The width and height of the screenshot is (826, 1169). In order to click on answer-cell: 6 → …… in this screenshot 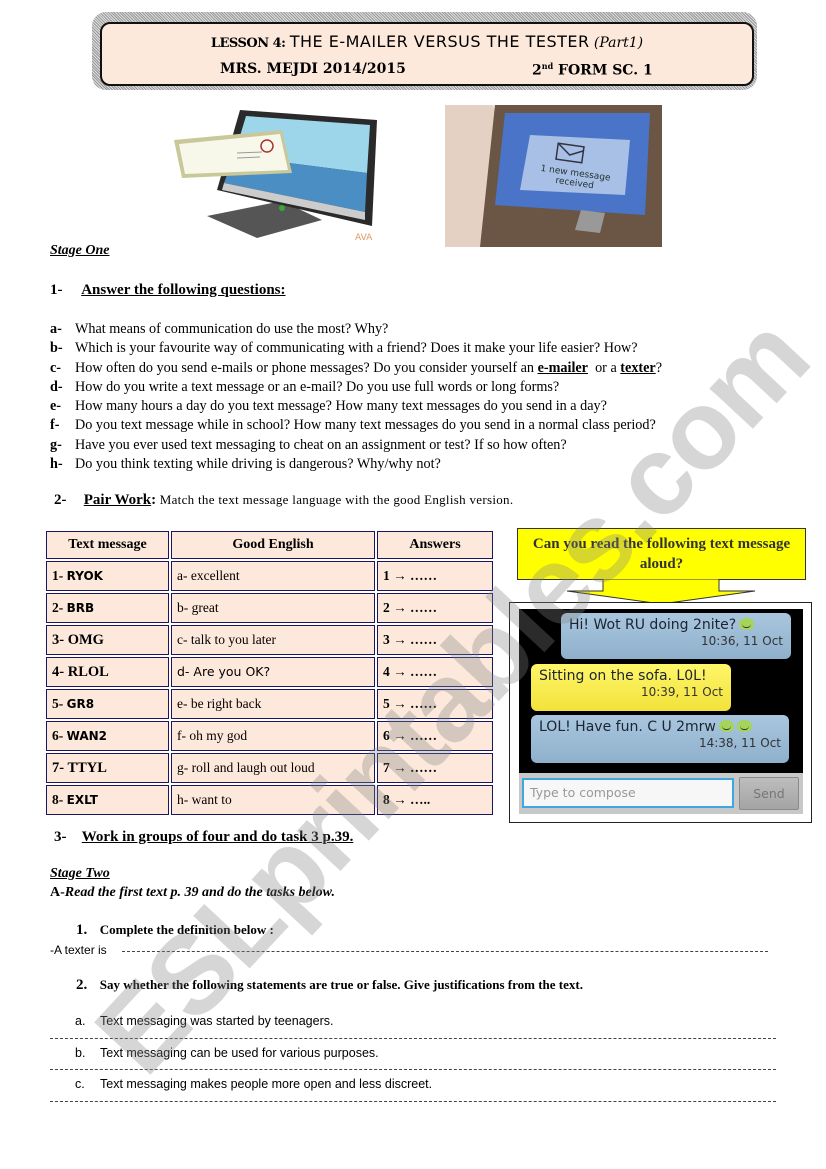, I will do `click(435, 736)`.